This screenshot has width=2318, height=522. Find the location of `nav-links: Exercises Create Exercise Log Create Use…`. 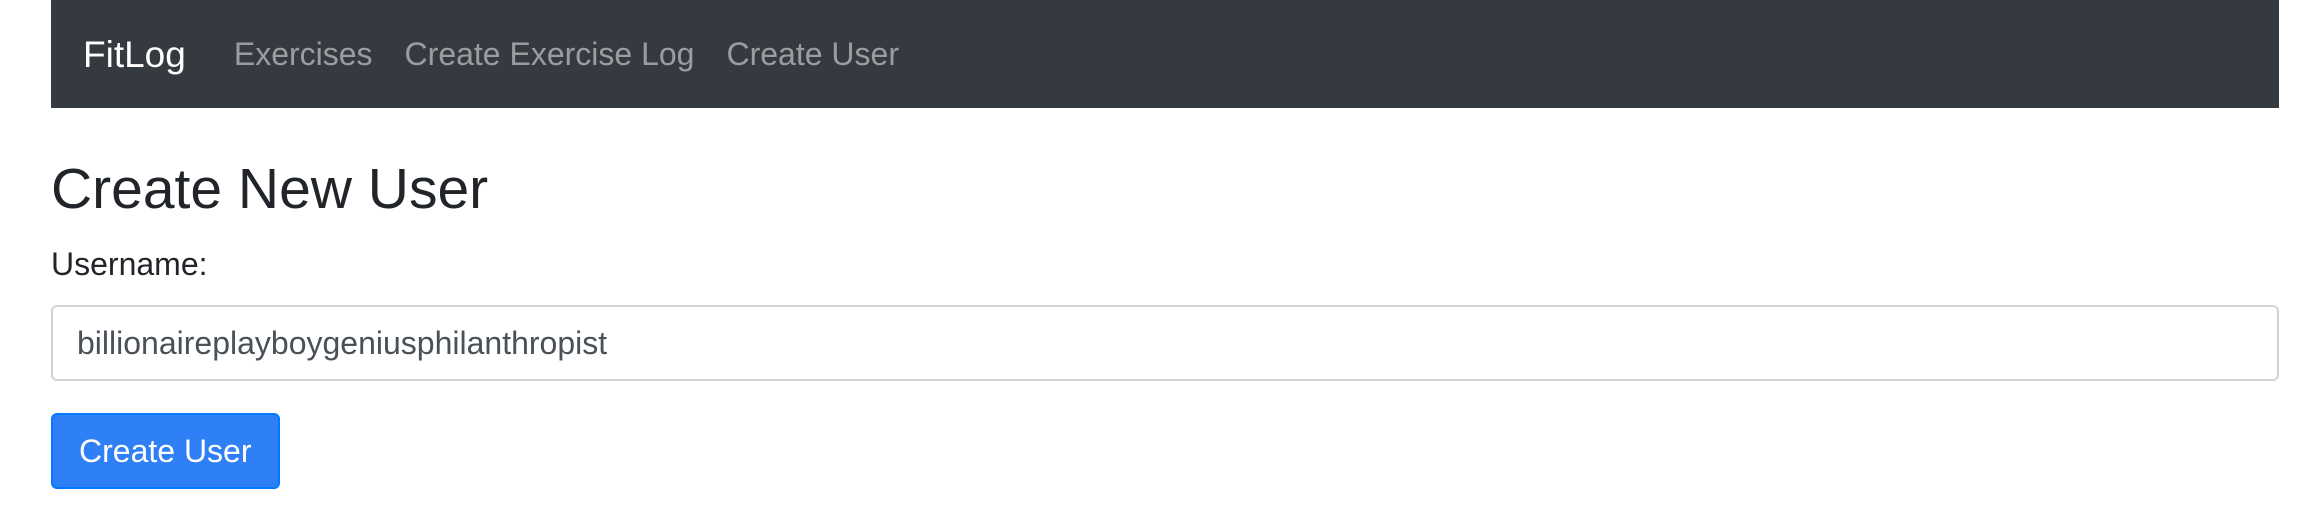

nav-links: Exercises Create Exercise Log Create Use… is located at coordinates (566, 54).